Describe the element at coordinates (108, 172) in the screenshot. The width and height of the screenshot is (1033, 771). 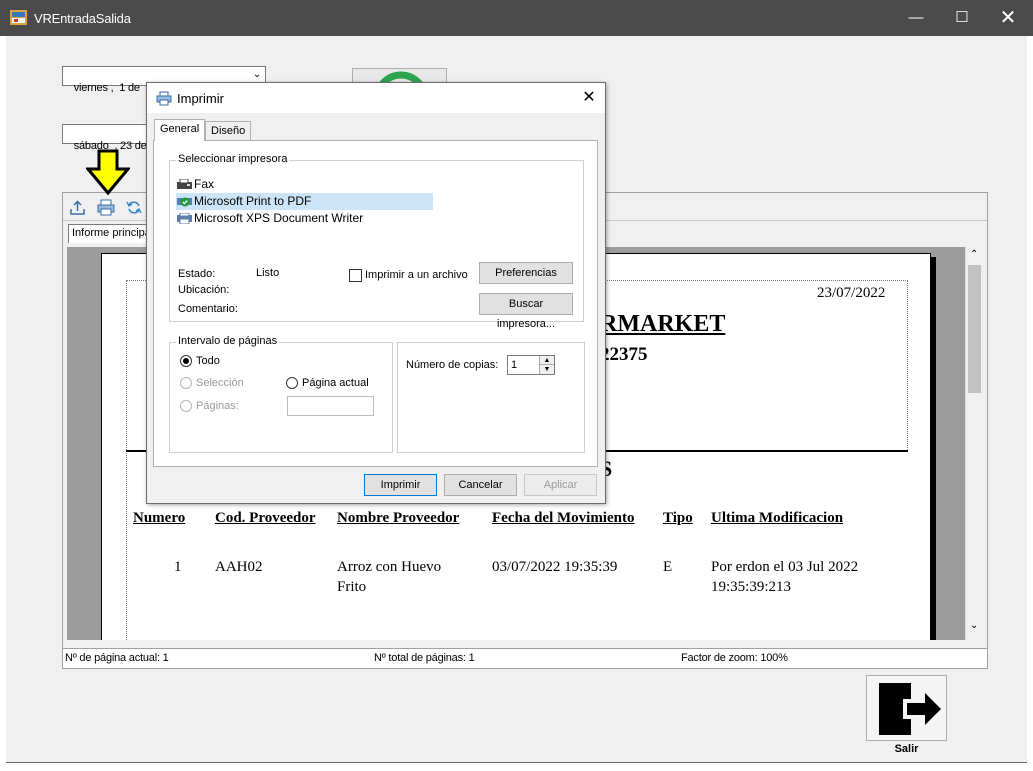
I see `yellow-arrow-down-icon` at that location.